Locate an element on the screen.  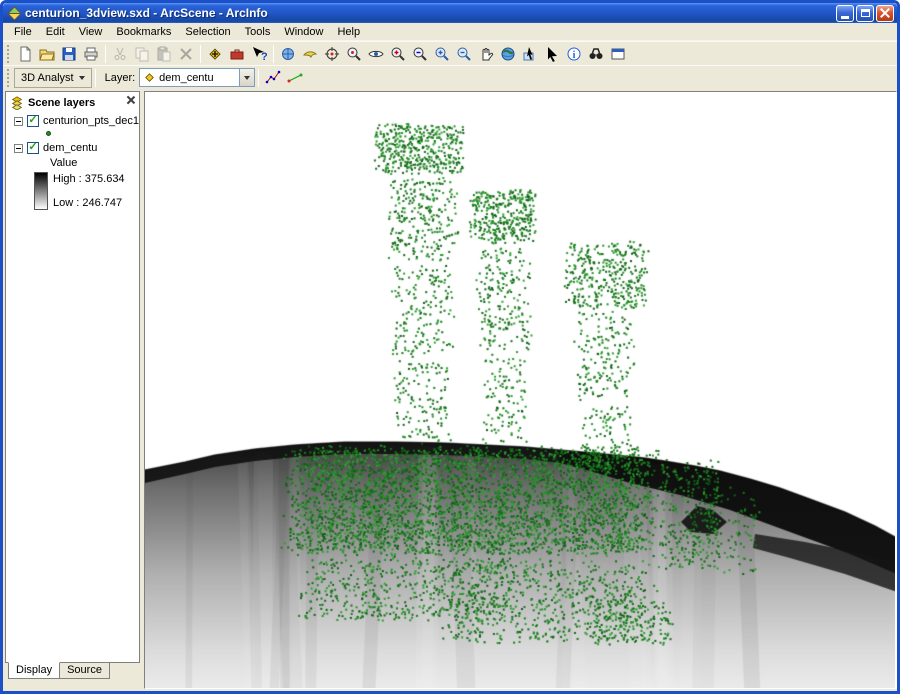
layer-item-centurion-pts: ✓ centurion_pts_dec1 is located at coordinates (72, 121).